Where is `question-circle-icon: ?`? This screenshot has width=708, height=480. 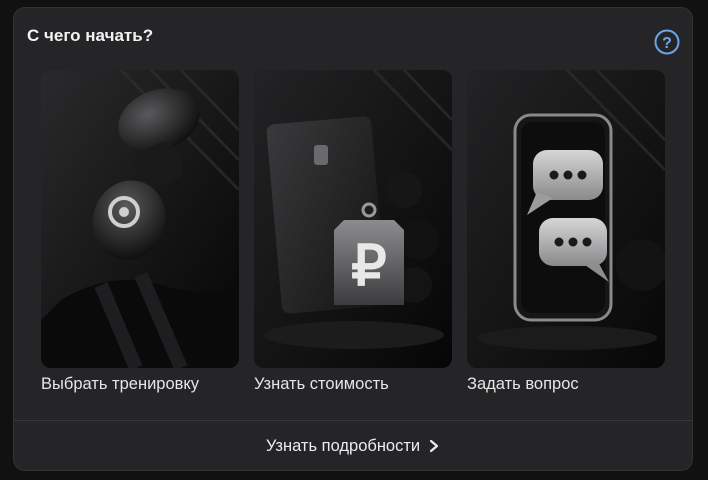 question-circle-icon: ? is located at coordinates (667, 42).